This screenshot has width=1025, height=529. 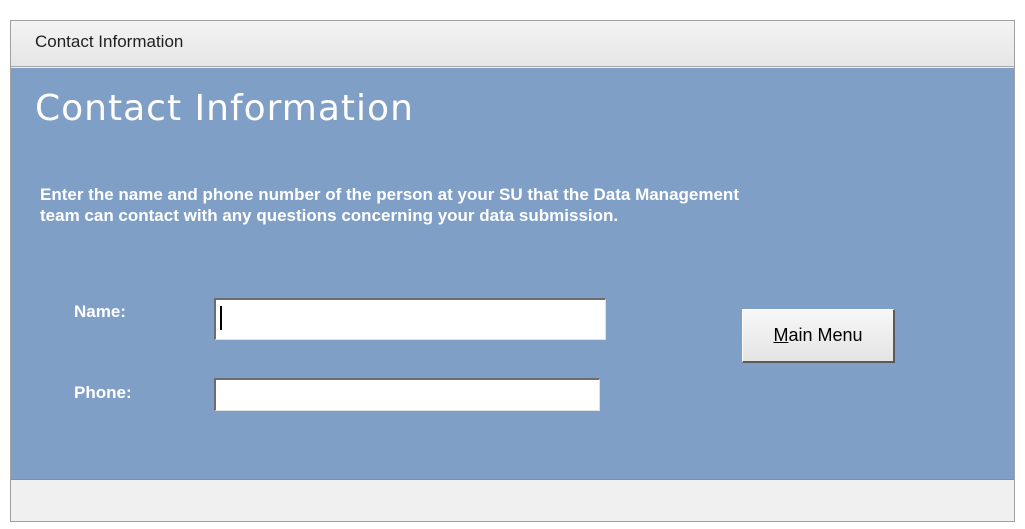 I want to click on name-label: Name:, so click(x=100, y=311).